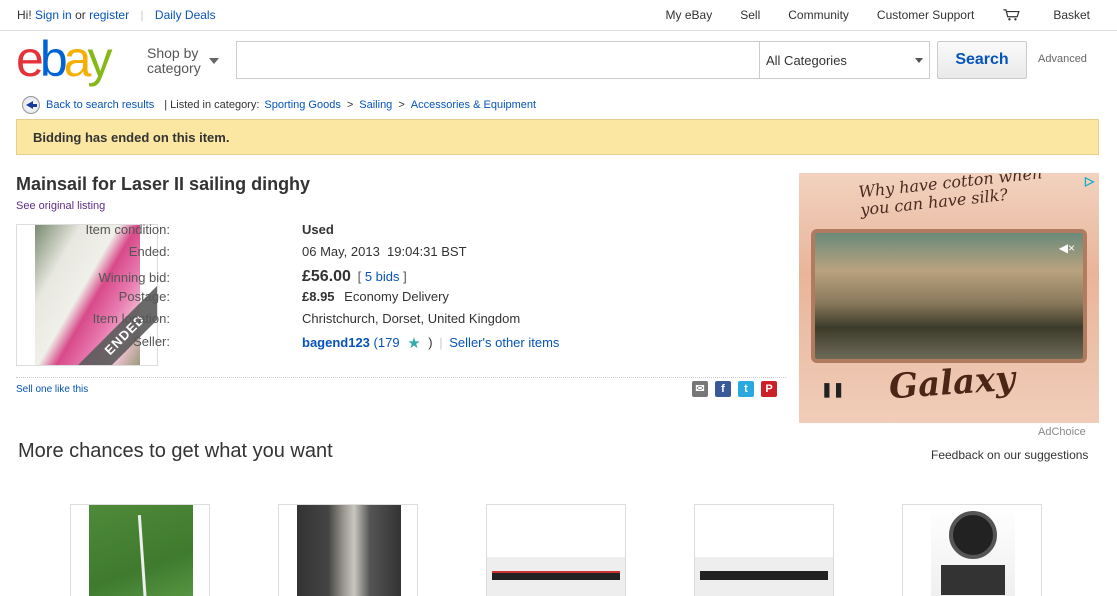  Describe the element at coordinates (734, 389) in the screenshot. I see `share-icons: ✉ f t P` at that location.